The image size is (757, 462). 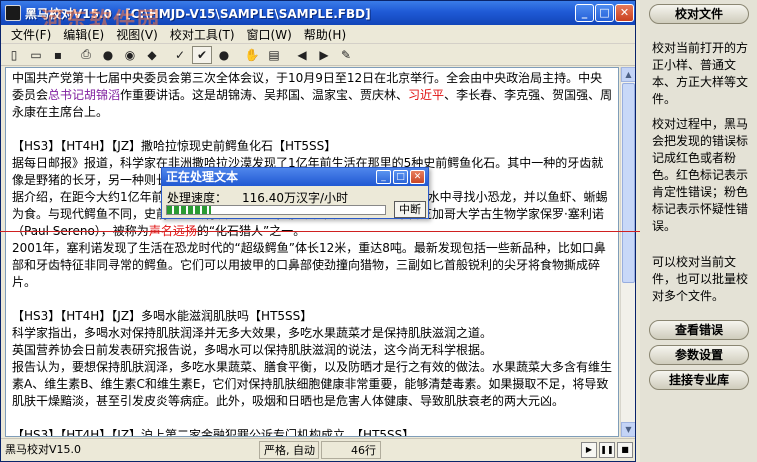 I want to click on next-icon: ▶, so click(x=324, y=55).